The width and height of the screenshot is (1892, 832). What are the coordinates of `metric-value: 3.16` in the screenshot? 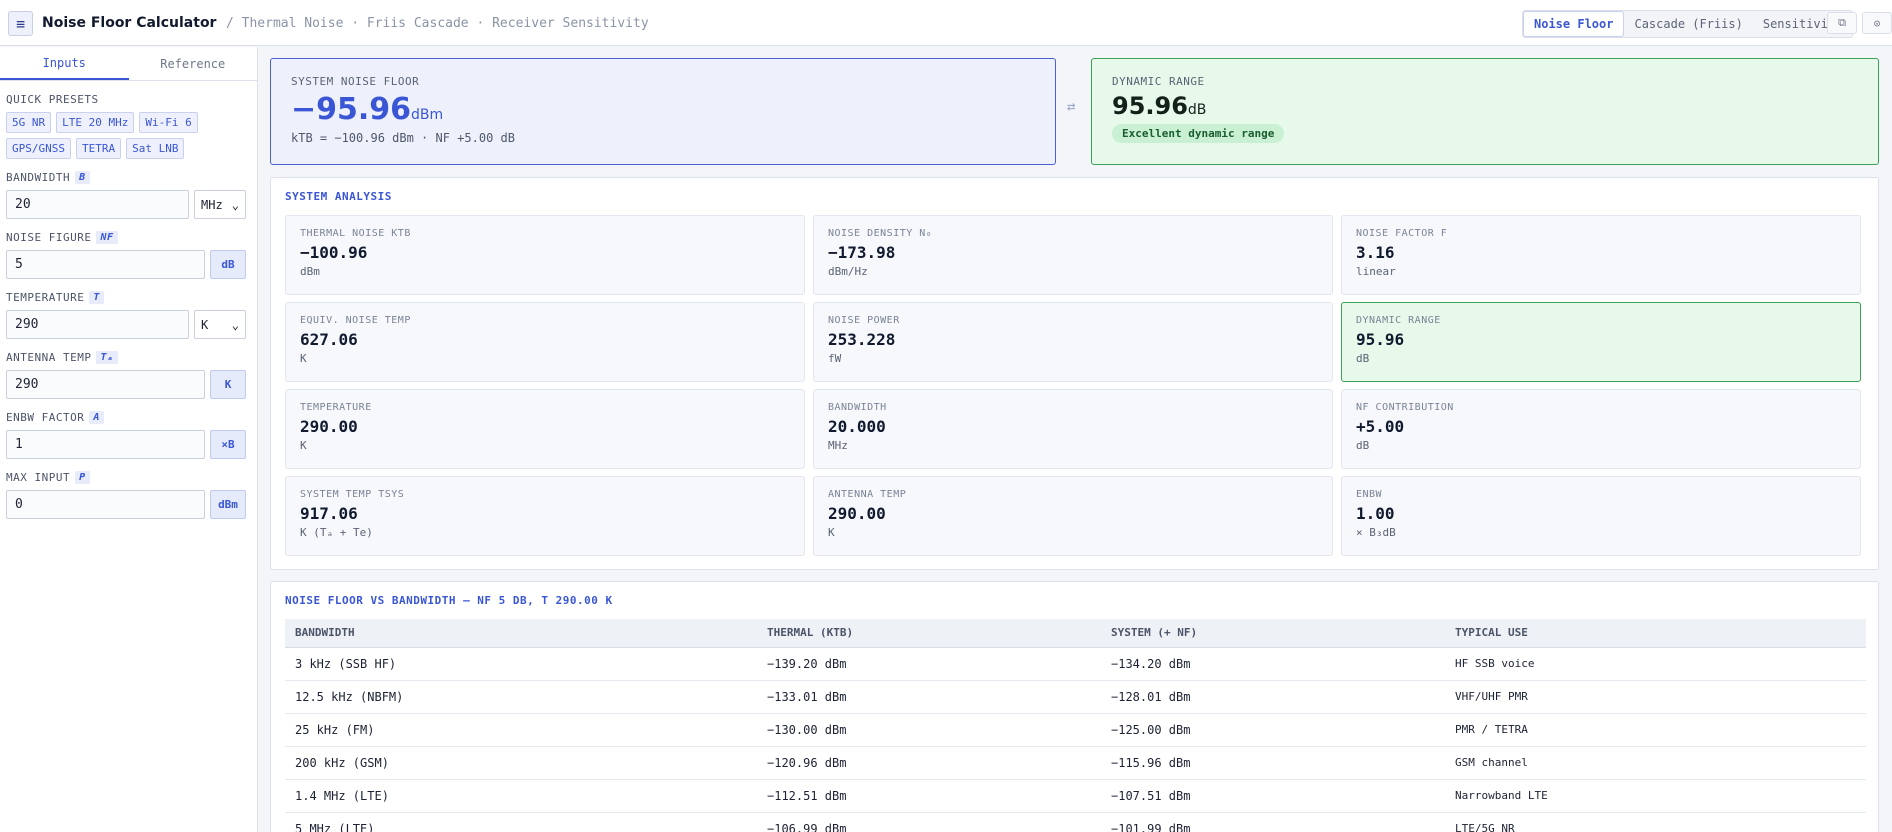 It's located at (1375, 252).